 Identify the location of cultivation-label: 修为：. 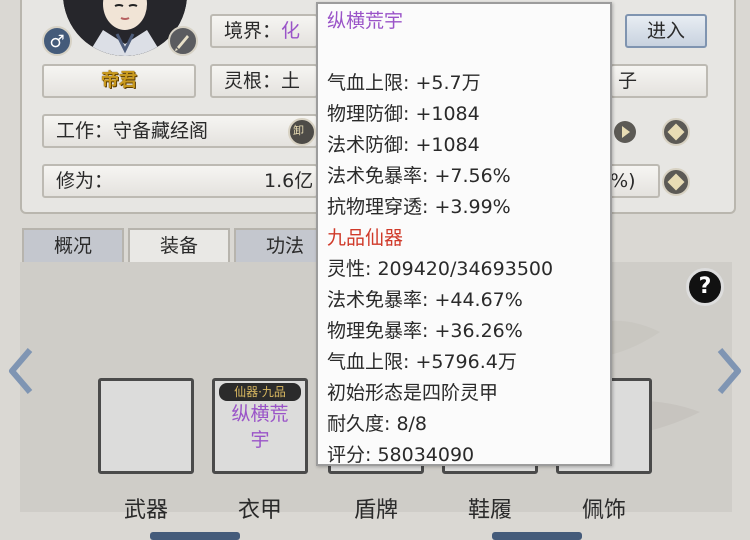
(85, 181).